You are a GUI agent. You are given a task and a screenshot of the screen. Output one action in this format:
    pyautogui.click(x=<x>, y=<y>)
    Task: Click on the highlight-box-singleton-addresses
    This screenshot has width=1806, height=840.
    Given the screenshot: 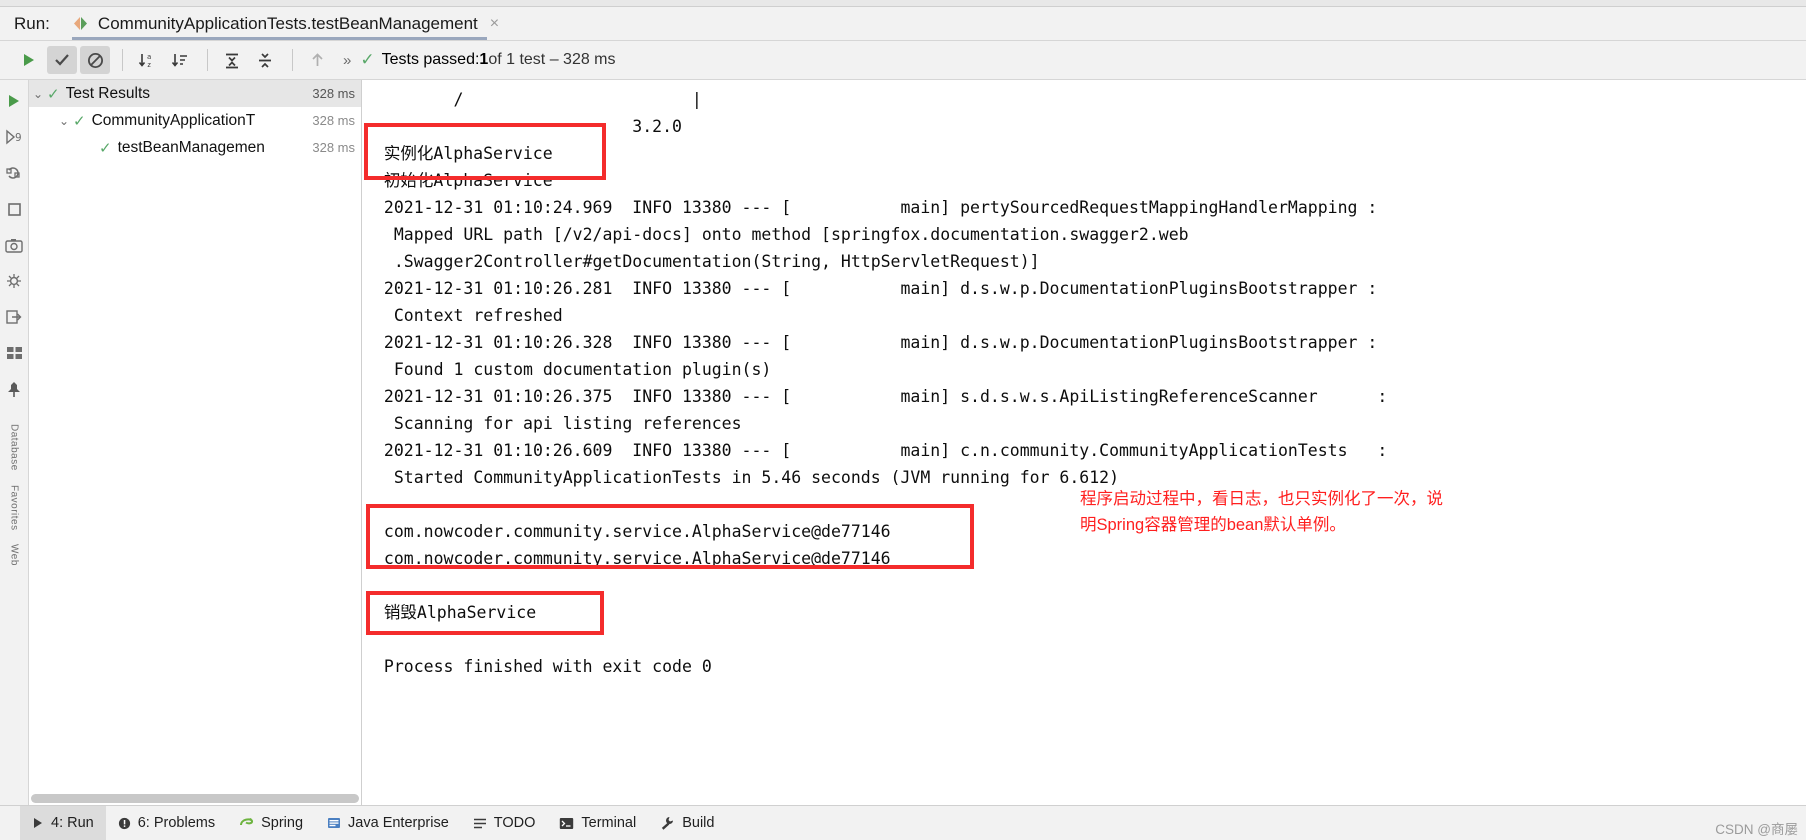 What is the action you would take?
    pyautogui.click(x=670, y=536)
    